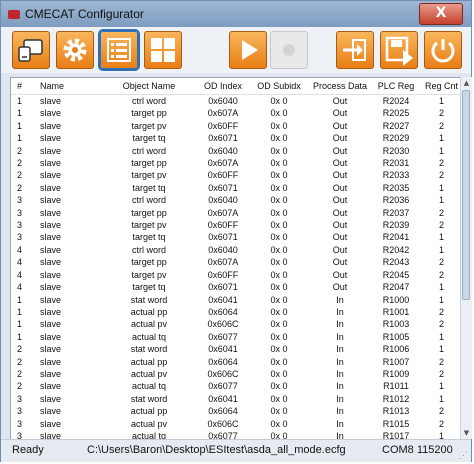  What do you see at coordinates (236, 312) in the screenshot?
I see `table-row: 1 slave actual pp 0x6064 0x 0 In R1001 2` at bounding box center [236, 312].